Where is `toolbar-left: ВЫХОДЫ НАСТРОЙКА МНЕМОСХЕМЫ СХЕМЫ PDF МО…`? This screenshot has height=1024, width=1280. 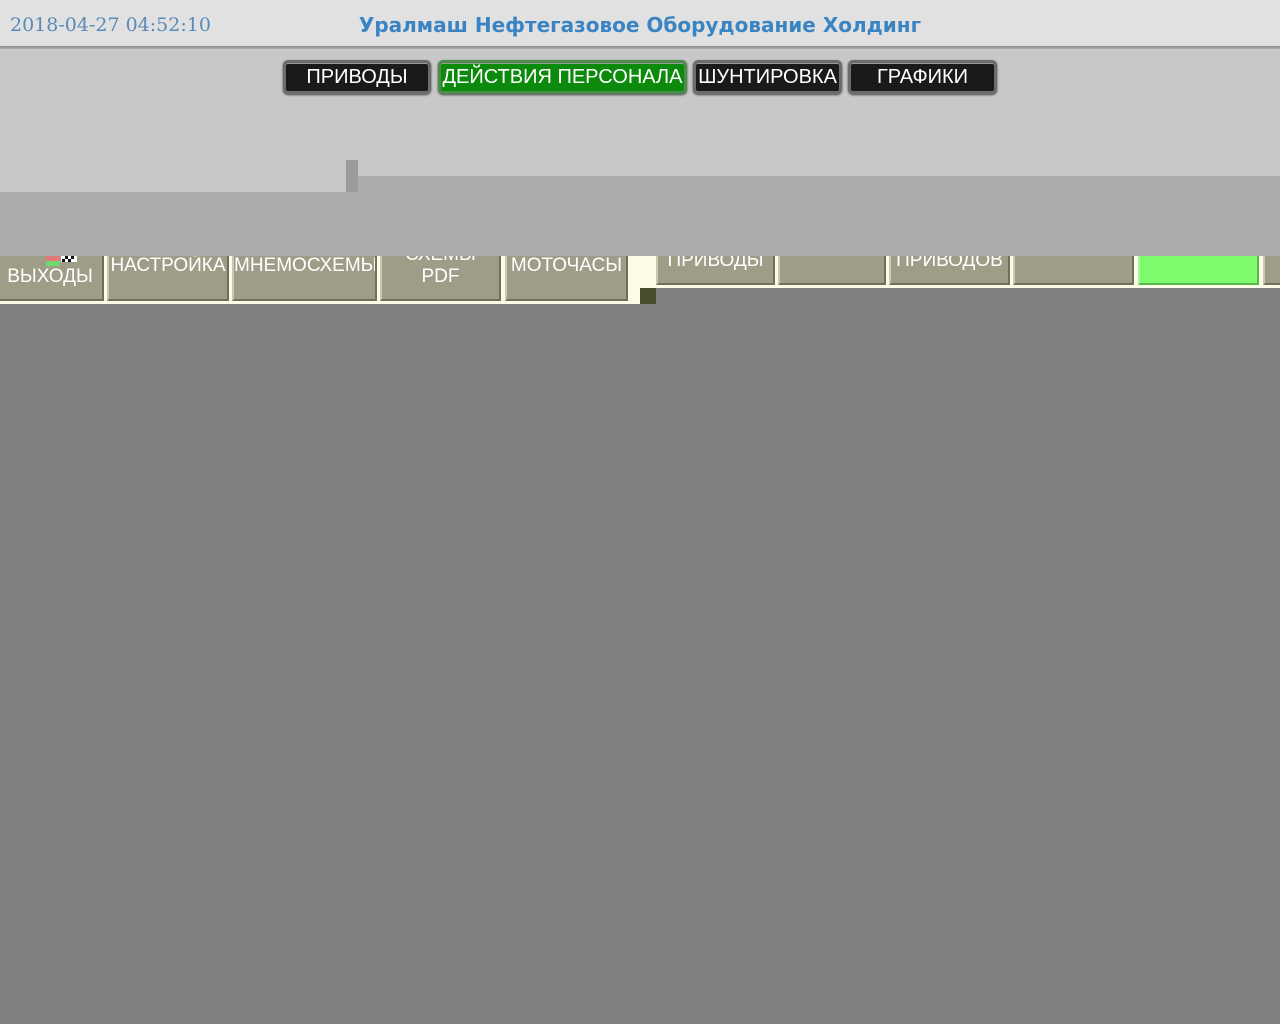
toolbar-left: ВЫХОДЫ НАСТРОЙКА МНЕМОСХЕМЫ СХЕМЫ PDF МО… is located at coordinates (328, 280).